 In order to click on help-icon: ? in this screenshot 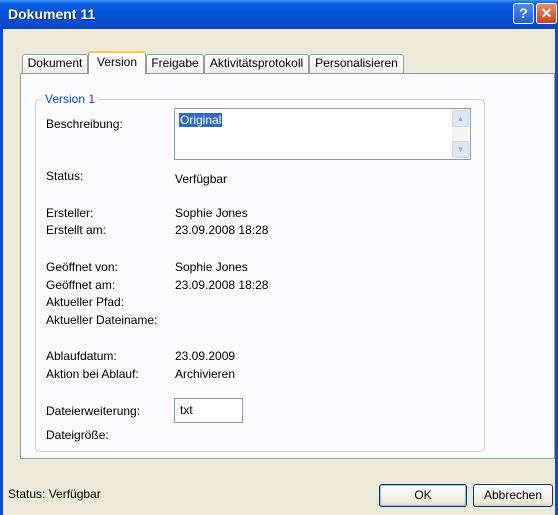, I will do `click(523, 13)`.